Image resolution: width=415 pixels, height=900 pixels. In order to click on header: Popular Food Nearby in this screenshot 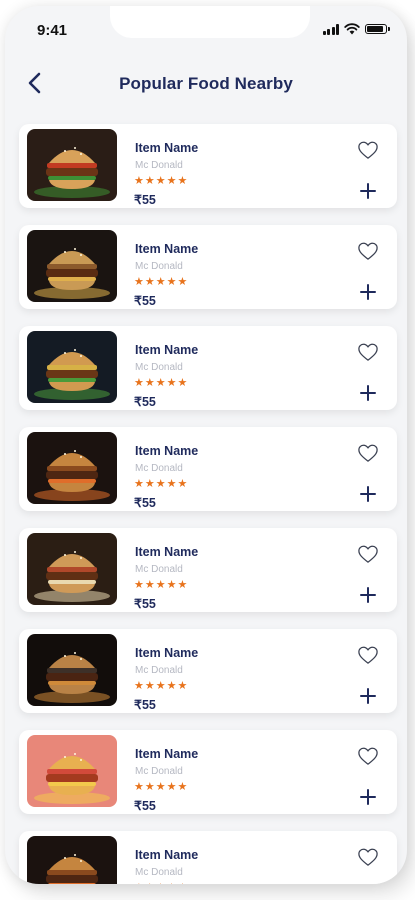, I will do `click(206, 82)`.